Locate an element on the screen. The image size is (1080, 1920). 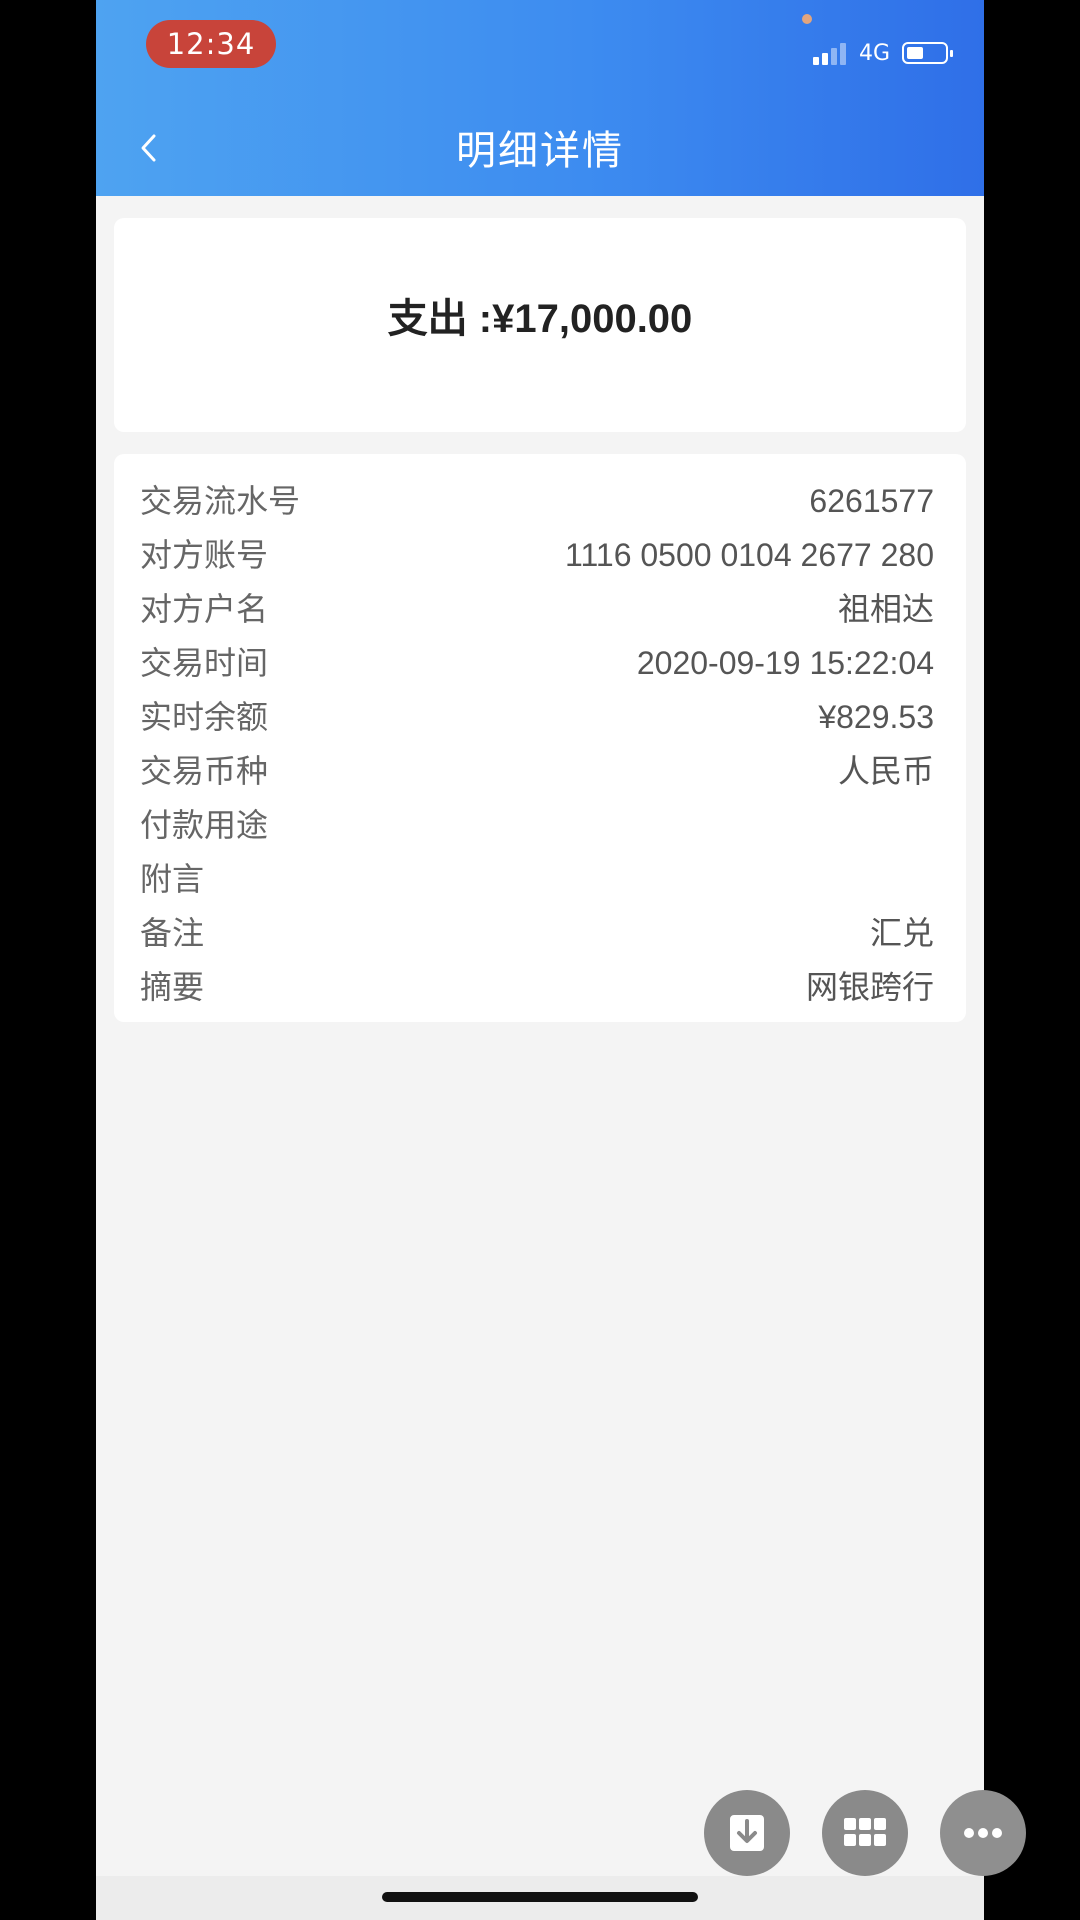
download-icon is located at coordinates (747, 1833).